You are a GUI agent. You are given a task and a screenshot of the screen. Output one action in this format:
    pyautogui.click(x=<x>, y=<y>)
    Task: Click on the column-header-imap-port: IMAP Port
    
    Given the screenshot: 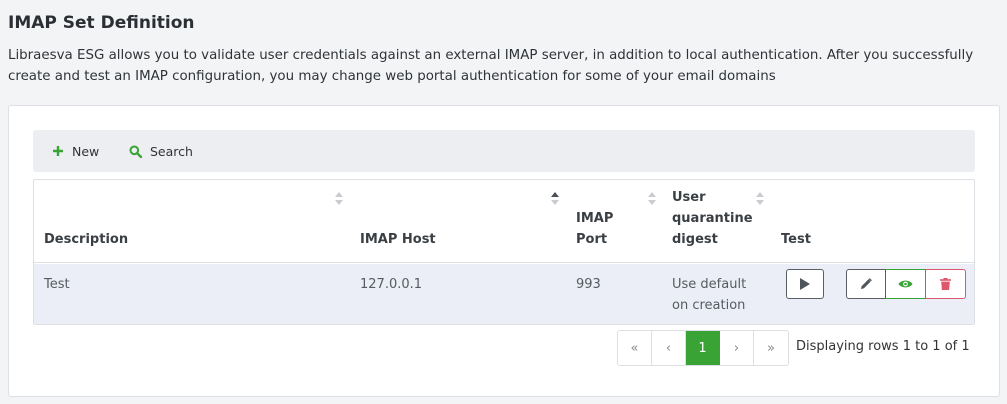 What is the action you would take?
    pyautogui.click(x=594, y=229)
    